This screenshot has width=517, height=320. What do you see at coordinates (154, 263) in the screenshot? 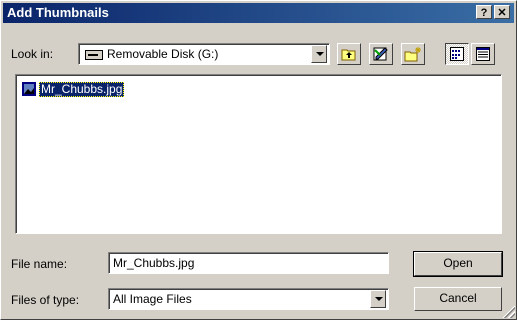
I see `file-name-value: Mr_Chubbs.jpg` at bounding box center [154, 263].